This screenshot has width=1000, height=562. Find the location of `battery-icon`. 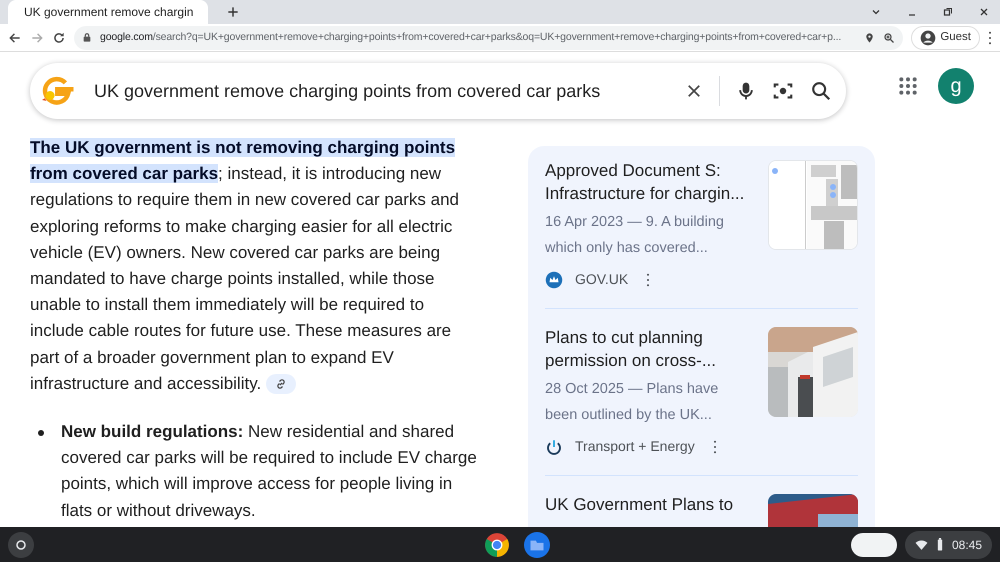

battery-icon is located at coordinates (940, 544).